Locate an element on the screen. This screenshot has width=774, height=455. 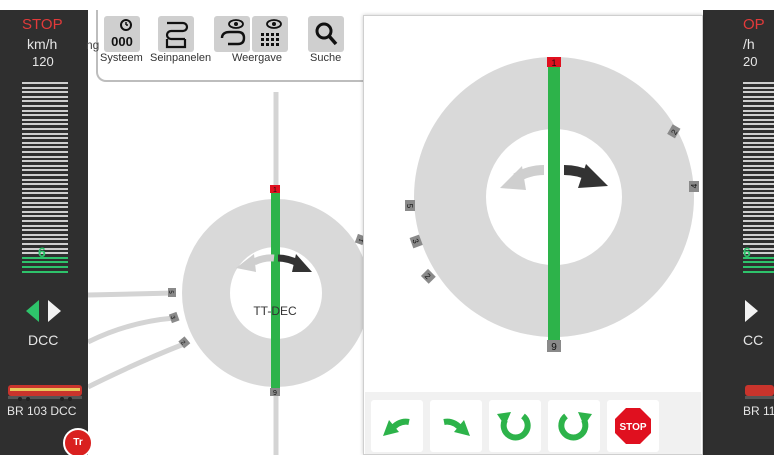
svg-text: 000 is located at coordinates (122, 41).